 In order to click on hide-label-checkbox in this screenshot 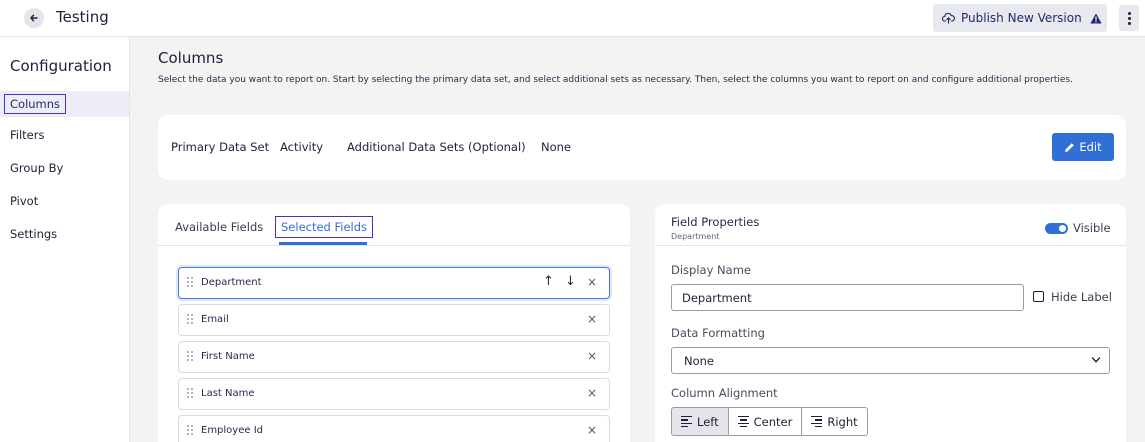, I will do `click(1038, 296)`.